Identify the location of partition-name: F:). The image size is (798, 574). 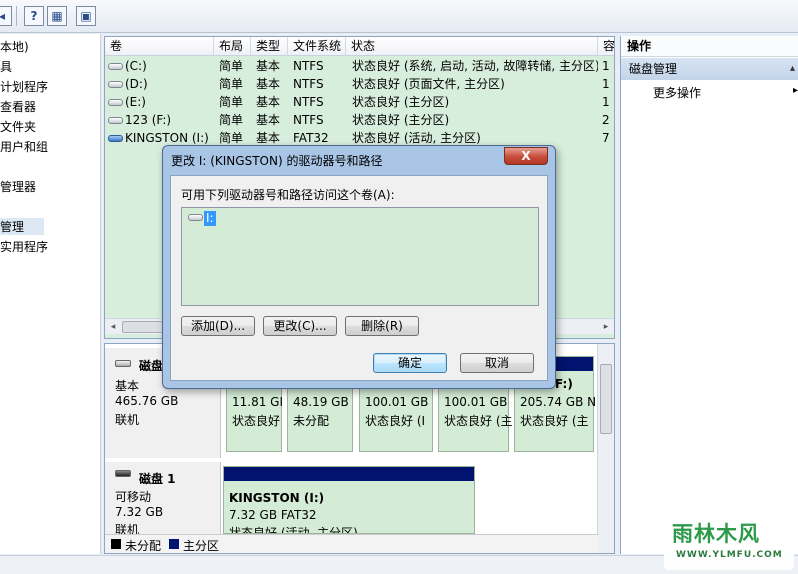
(564, 384).